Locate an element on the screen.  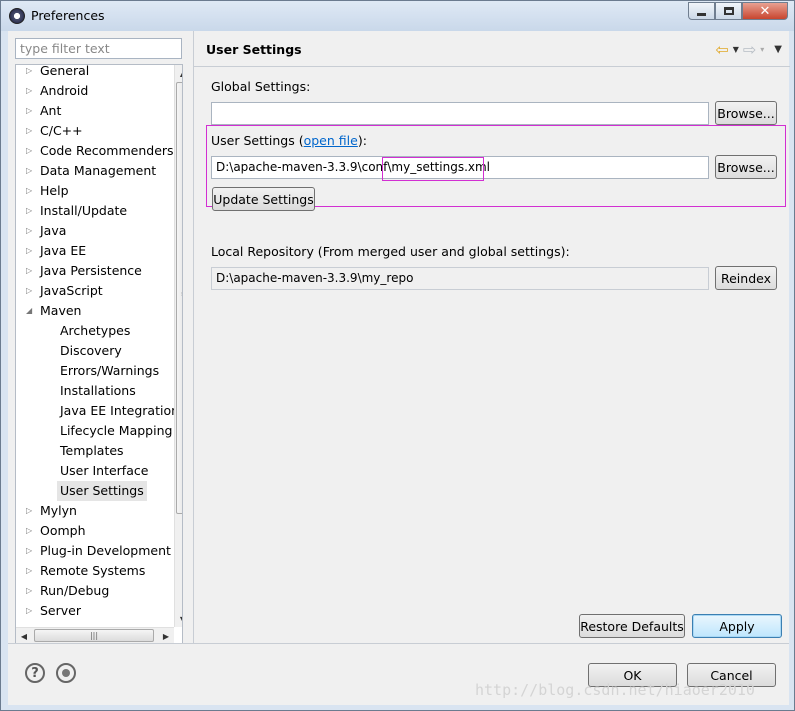
tree-item-label: Data Management is located at coordinates (98, 170).